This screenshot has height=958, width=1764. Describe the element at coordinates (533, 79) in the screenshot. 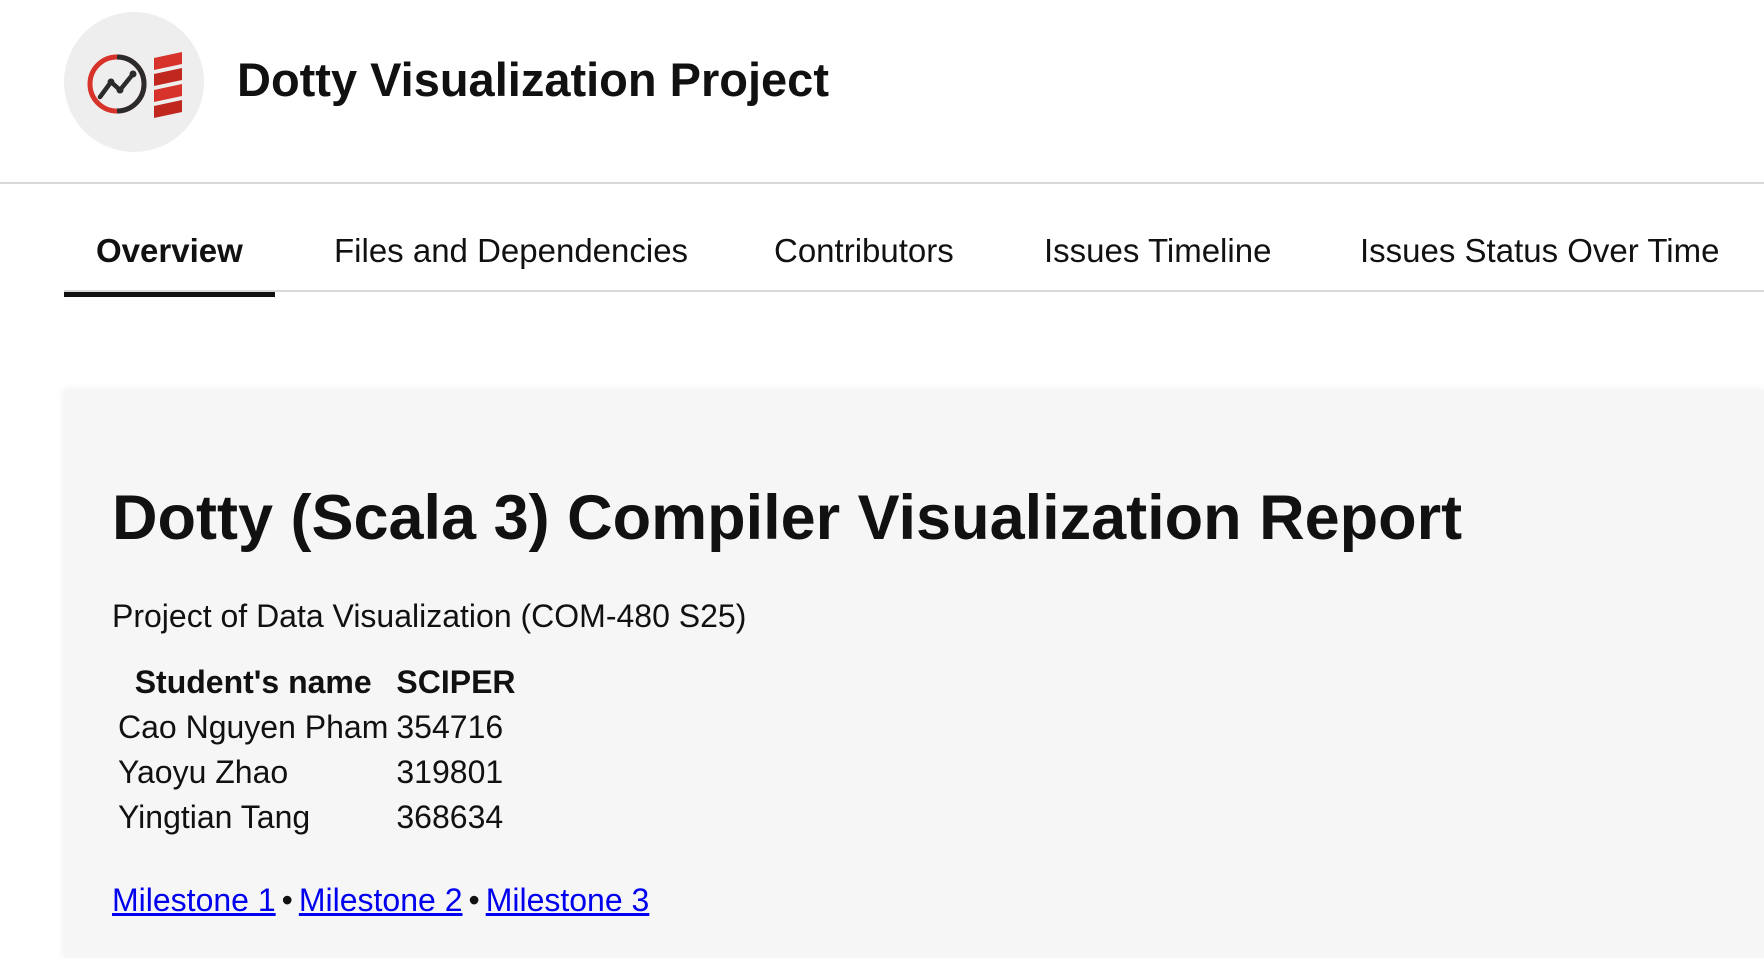

I see `app-title: Dotty Visualization Project` at that location.